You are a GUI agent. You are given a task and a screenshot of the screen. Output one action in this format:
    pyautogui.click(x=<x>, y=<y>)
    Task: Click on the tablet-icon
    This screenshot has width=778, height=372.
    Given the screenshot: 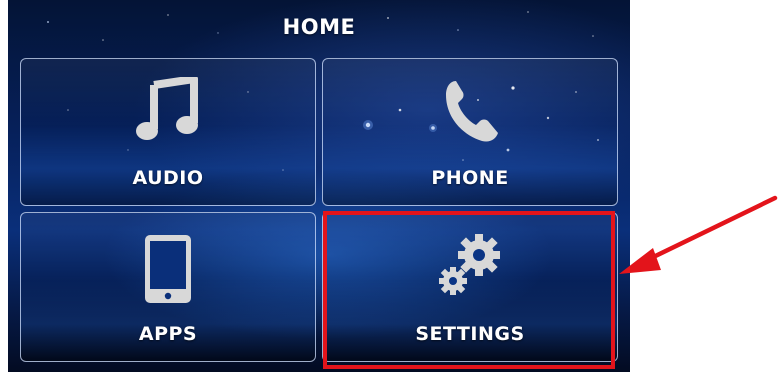 What is the action you would take?
    pyautogui.click(x=168, y=269)
    